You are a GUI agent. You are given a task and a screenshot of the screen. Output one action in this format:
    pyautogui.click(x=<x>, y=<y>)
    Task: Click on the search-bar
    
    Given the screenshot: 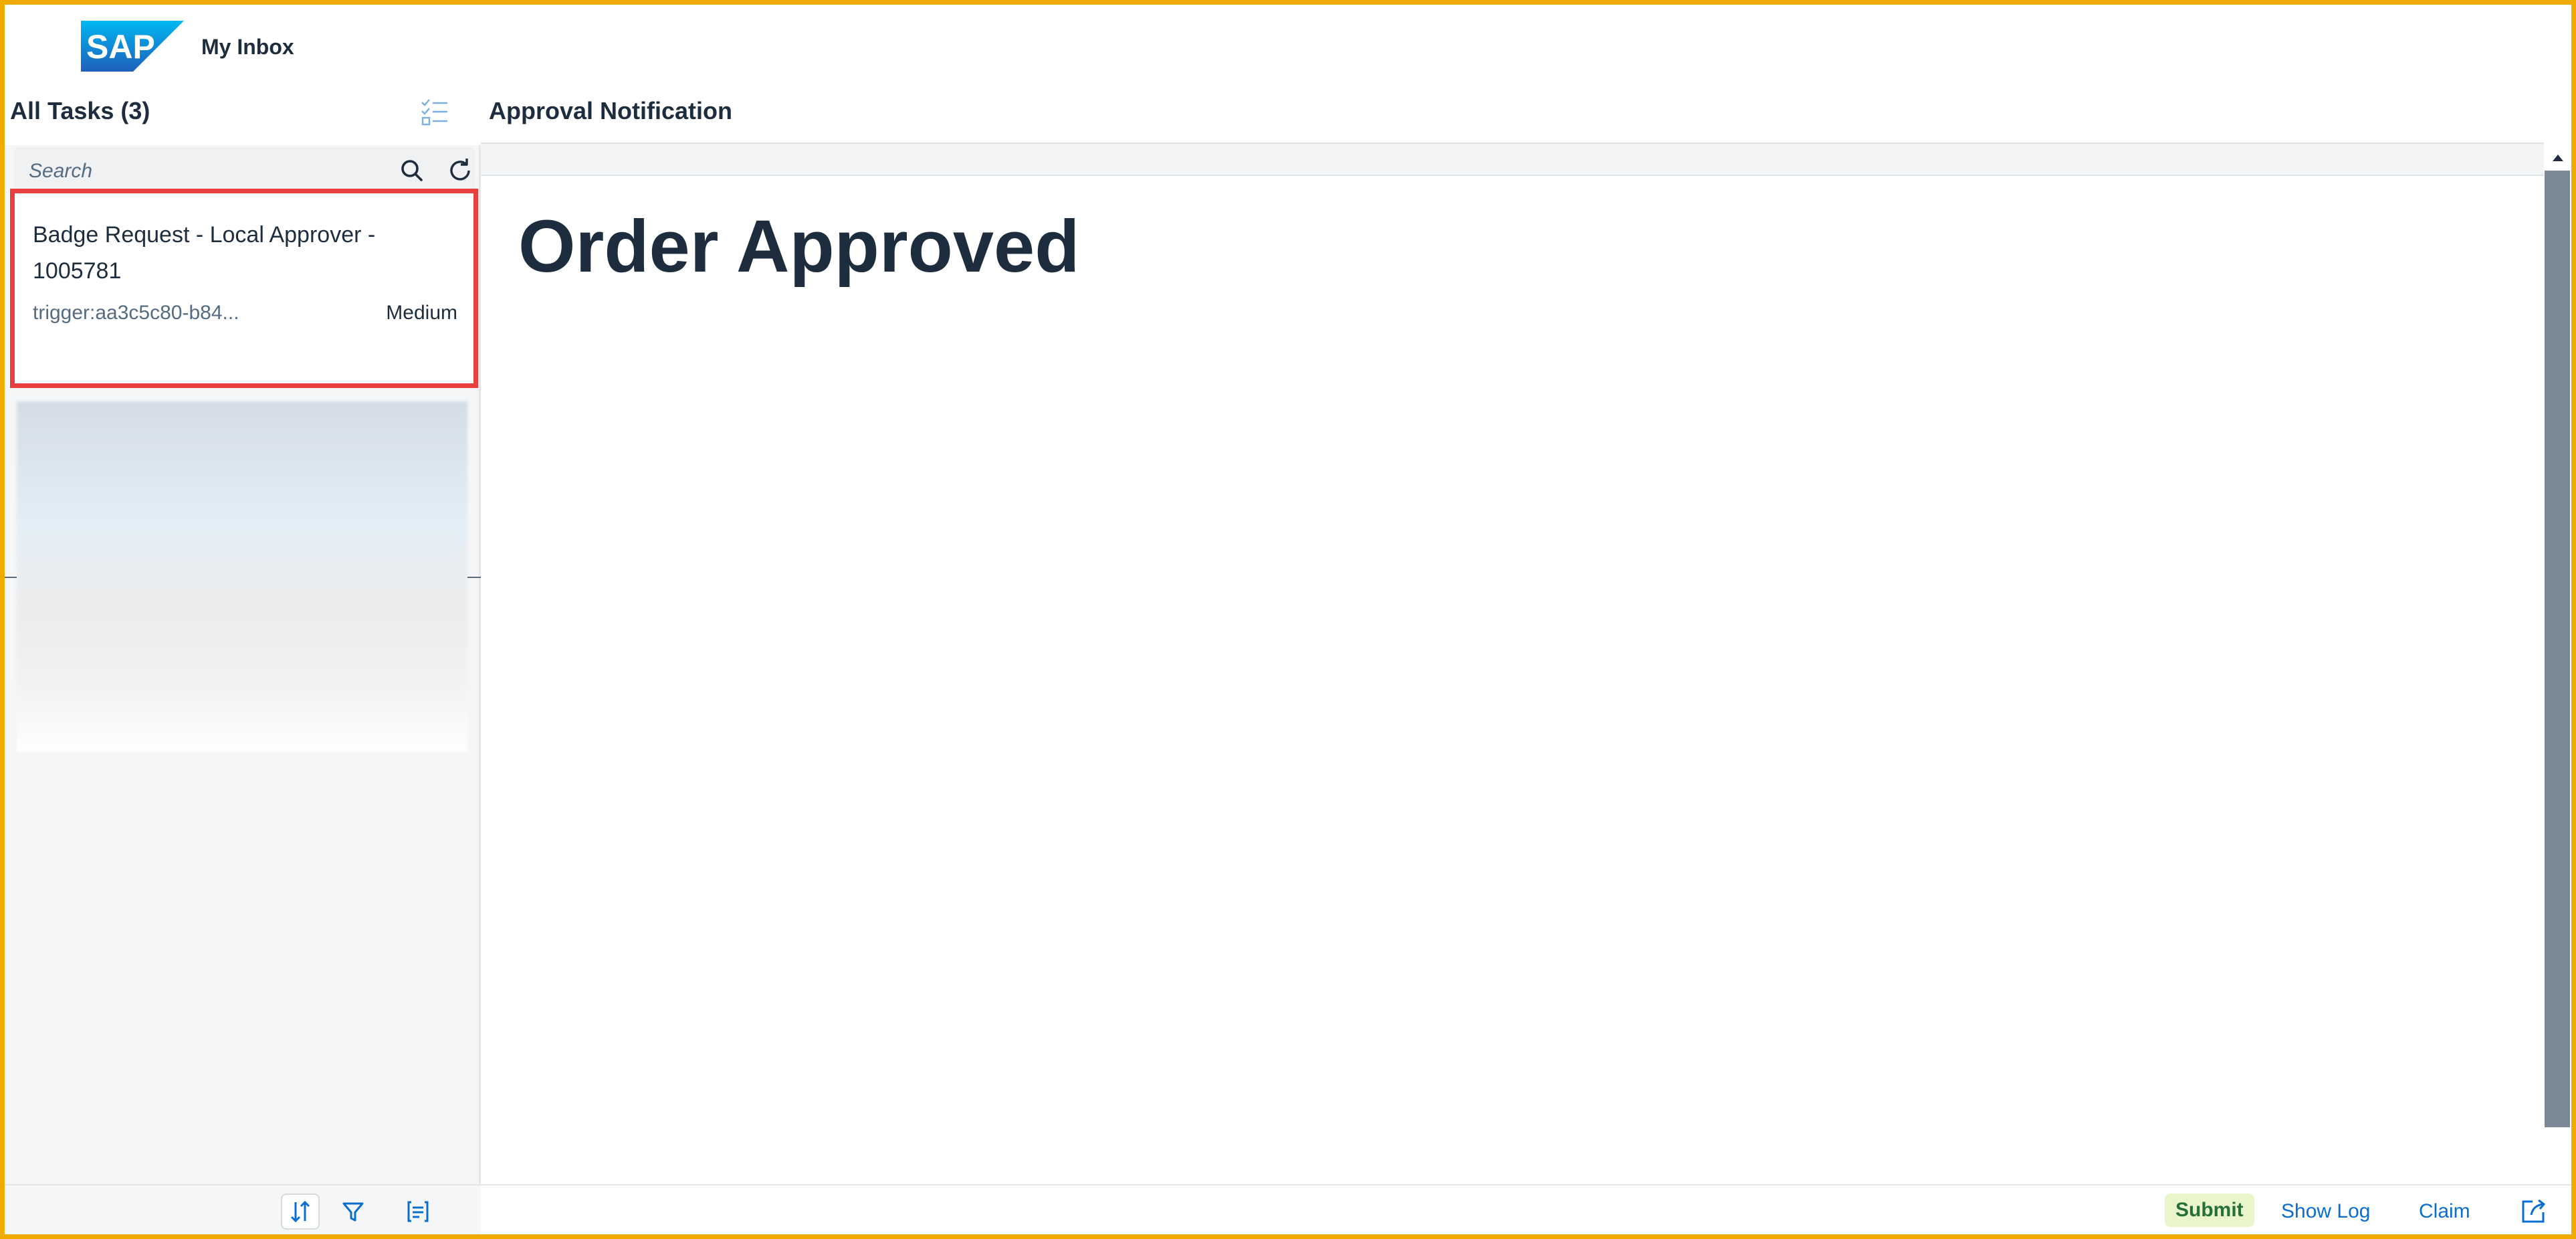 What is the action you would take?
    pyautogui.click(x=245, y=171)
    